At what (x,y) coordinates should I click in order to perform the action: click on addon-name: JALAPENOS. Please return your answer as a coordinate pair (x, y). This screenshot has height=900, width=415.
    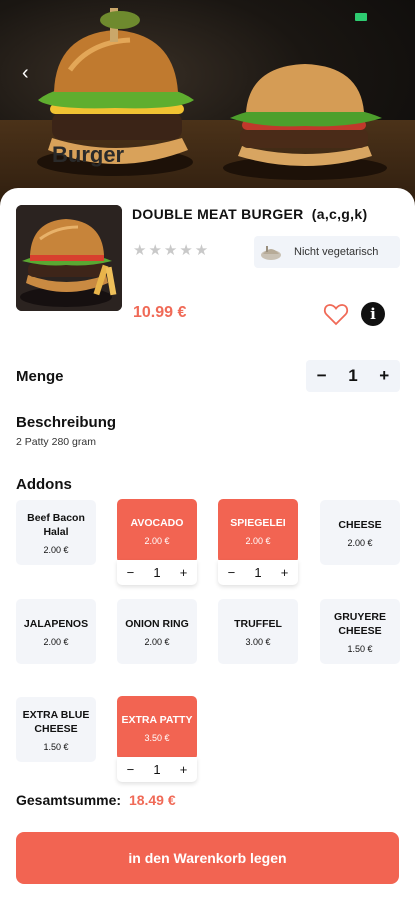
    Looking at the image, I should click on (56, 623).